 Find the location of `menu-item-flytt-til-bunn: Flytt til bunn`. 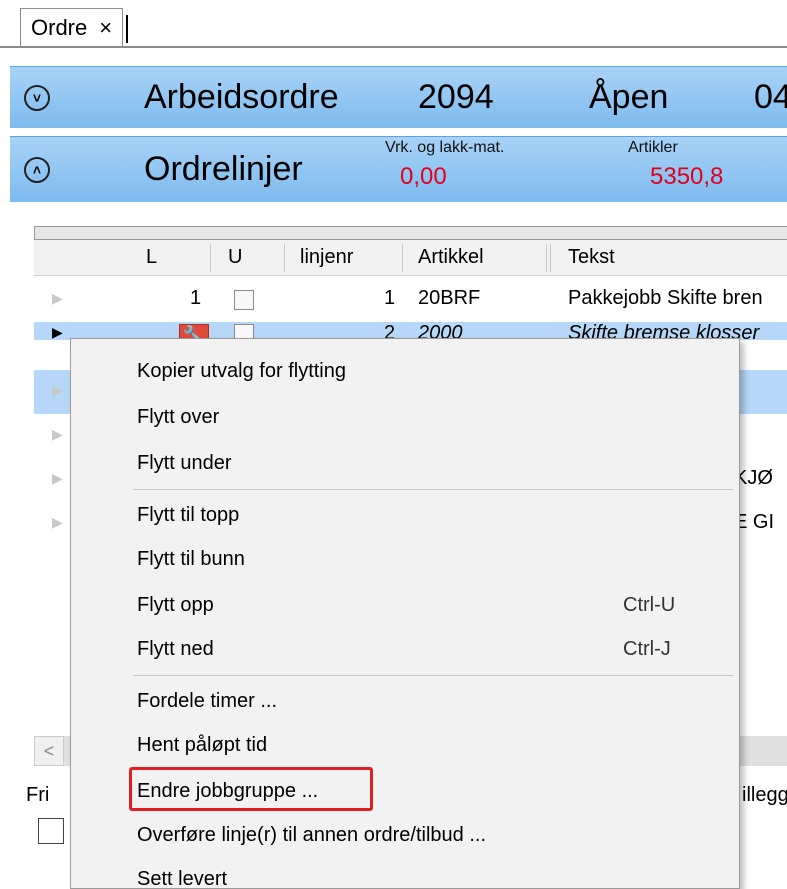

menu-item-flytt-til-bunn: Flytt til bunn is located at coordinates (405, 560).